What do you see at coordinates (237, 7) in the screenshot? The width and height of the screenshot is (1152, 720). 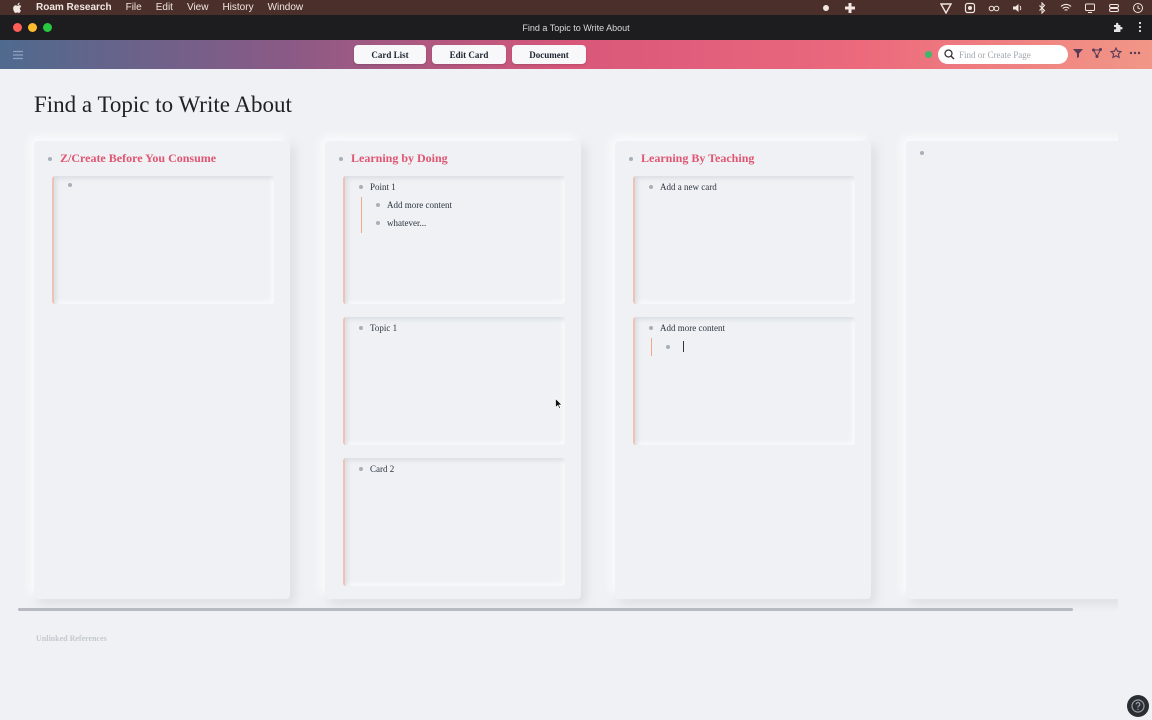 I see `menu-history: History` at bounding box center [237, 7].